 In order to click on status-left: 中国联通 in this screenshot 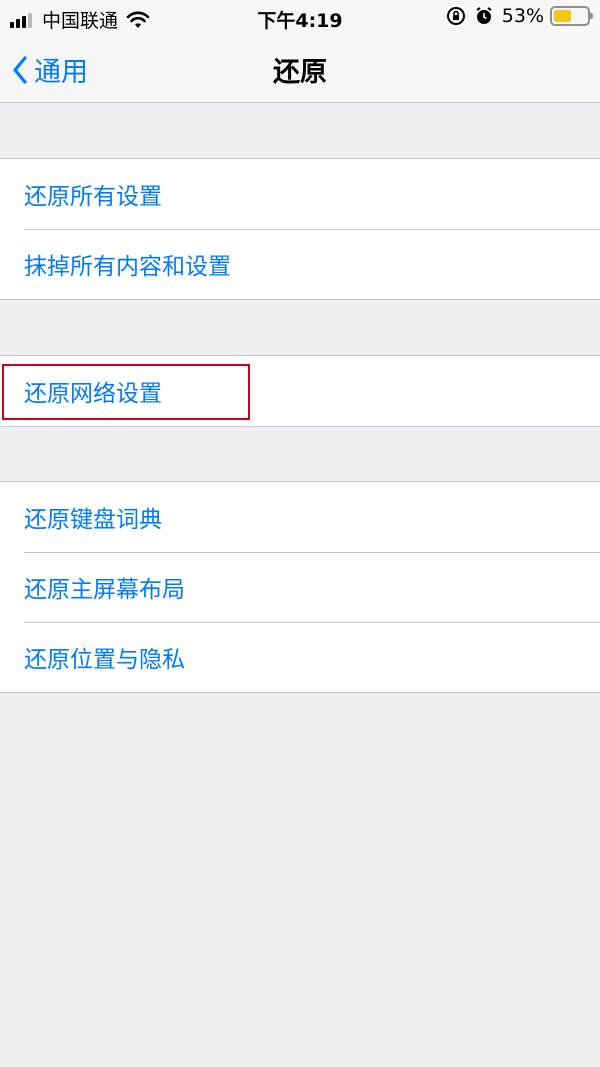, I will do `click(80, 19)`.